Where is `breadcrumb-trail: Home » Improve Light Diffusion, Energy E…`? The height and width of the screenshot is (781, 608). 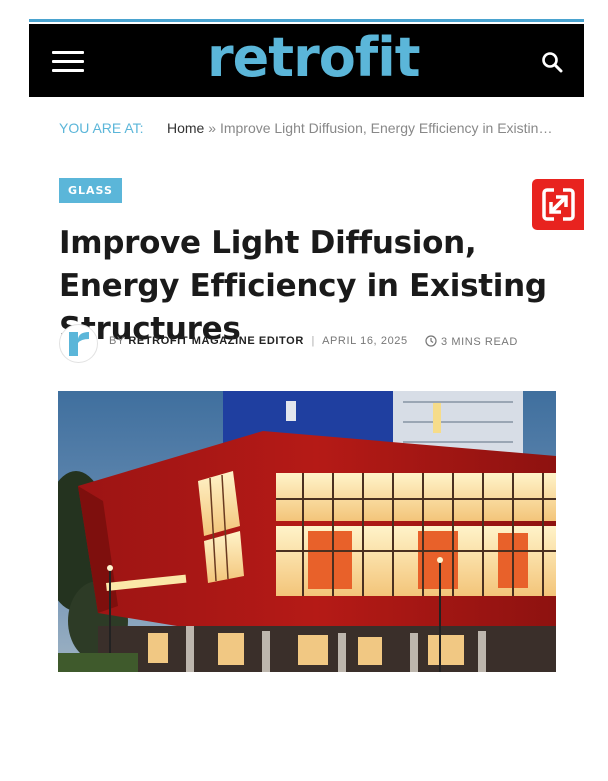
breadcrumb-trail: Home » Improve Light Diffusion, Energy E… is located at coordinates (361, 128).